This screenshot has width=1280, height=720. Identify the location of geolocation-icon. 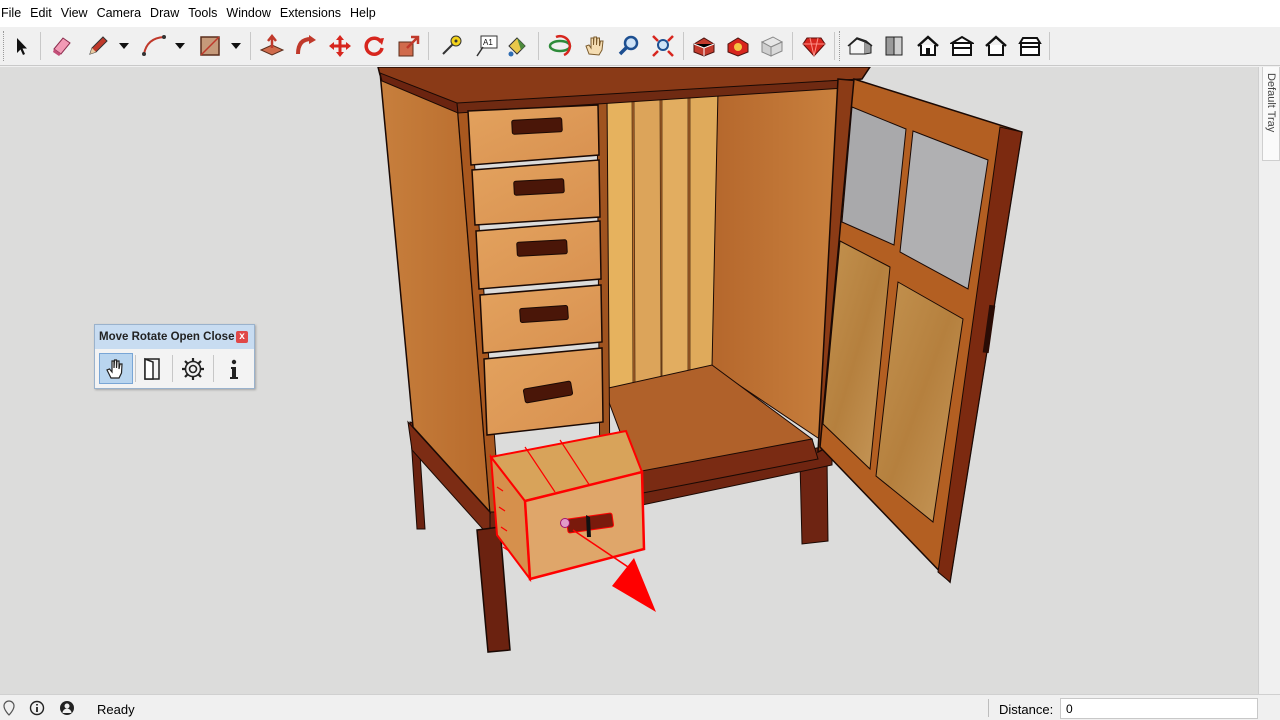
(9, 708).